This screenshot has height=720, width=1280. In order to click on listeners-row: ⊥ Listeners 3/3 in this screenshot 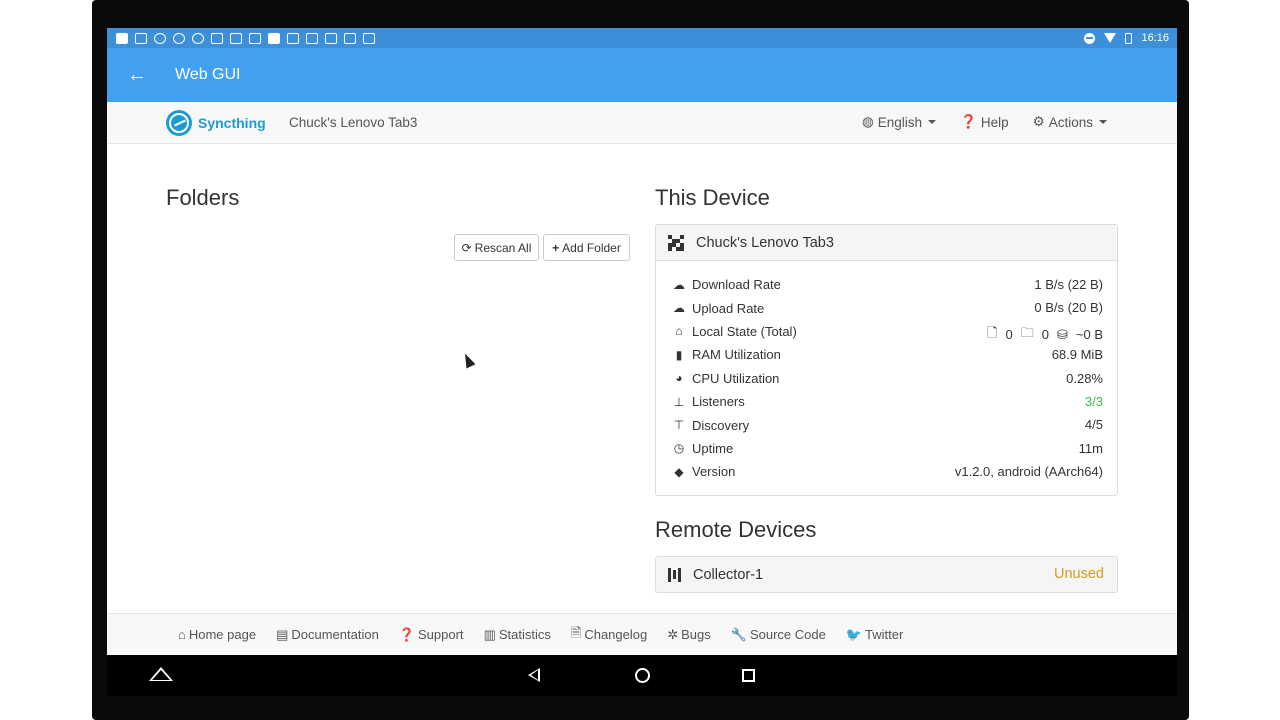, I will do `click(886, 401)`.